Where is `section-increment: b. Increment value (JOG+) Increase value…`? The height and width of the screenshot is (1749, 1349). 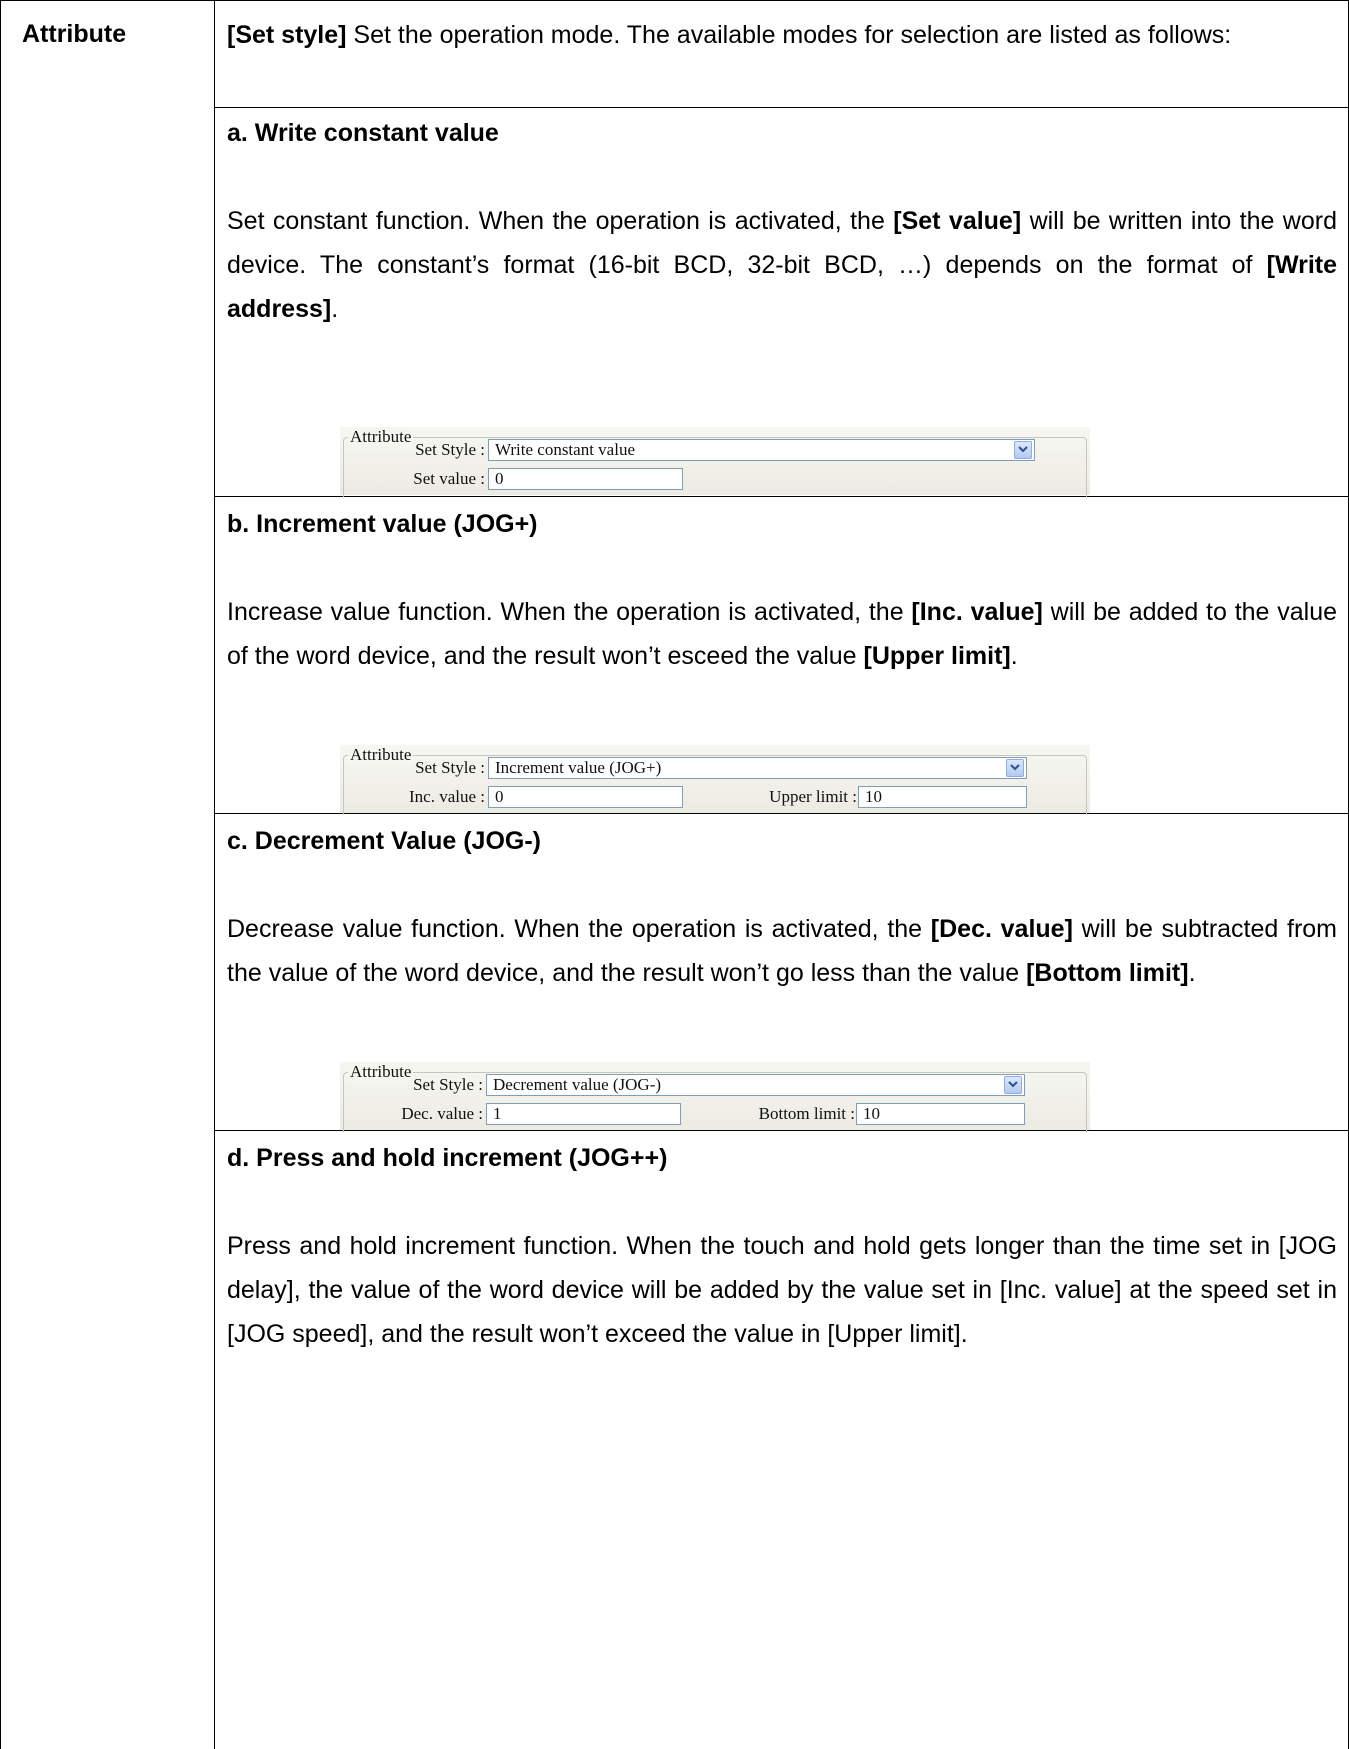
section-increment: b. Increment value (JOG+) Increase value… is located at coordinates (782, 590).